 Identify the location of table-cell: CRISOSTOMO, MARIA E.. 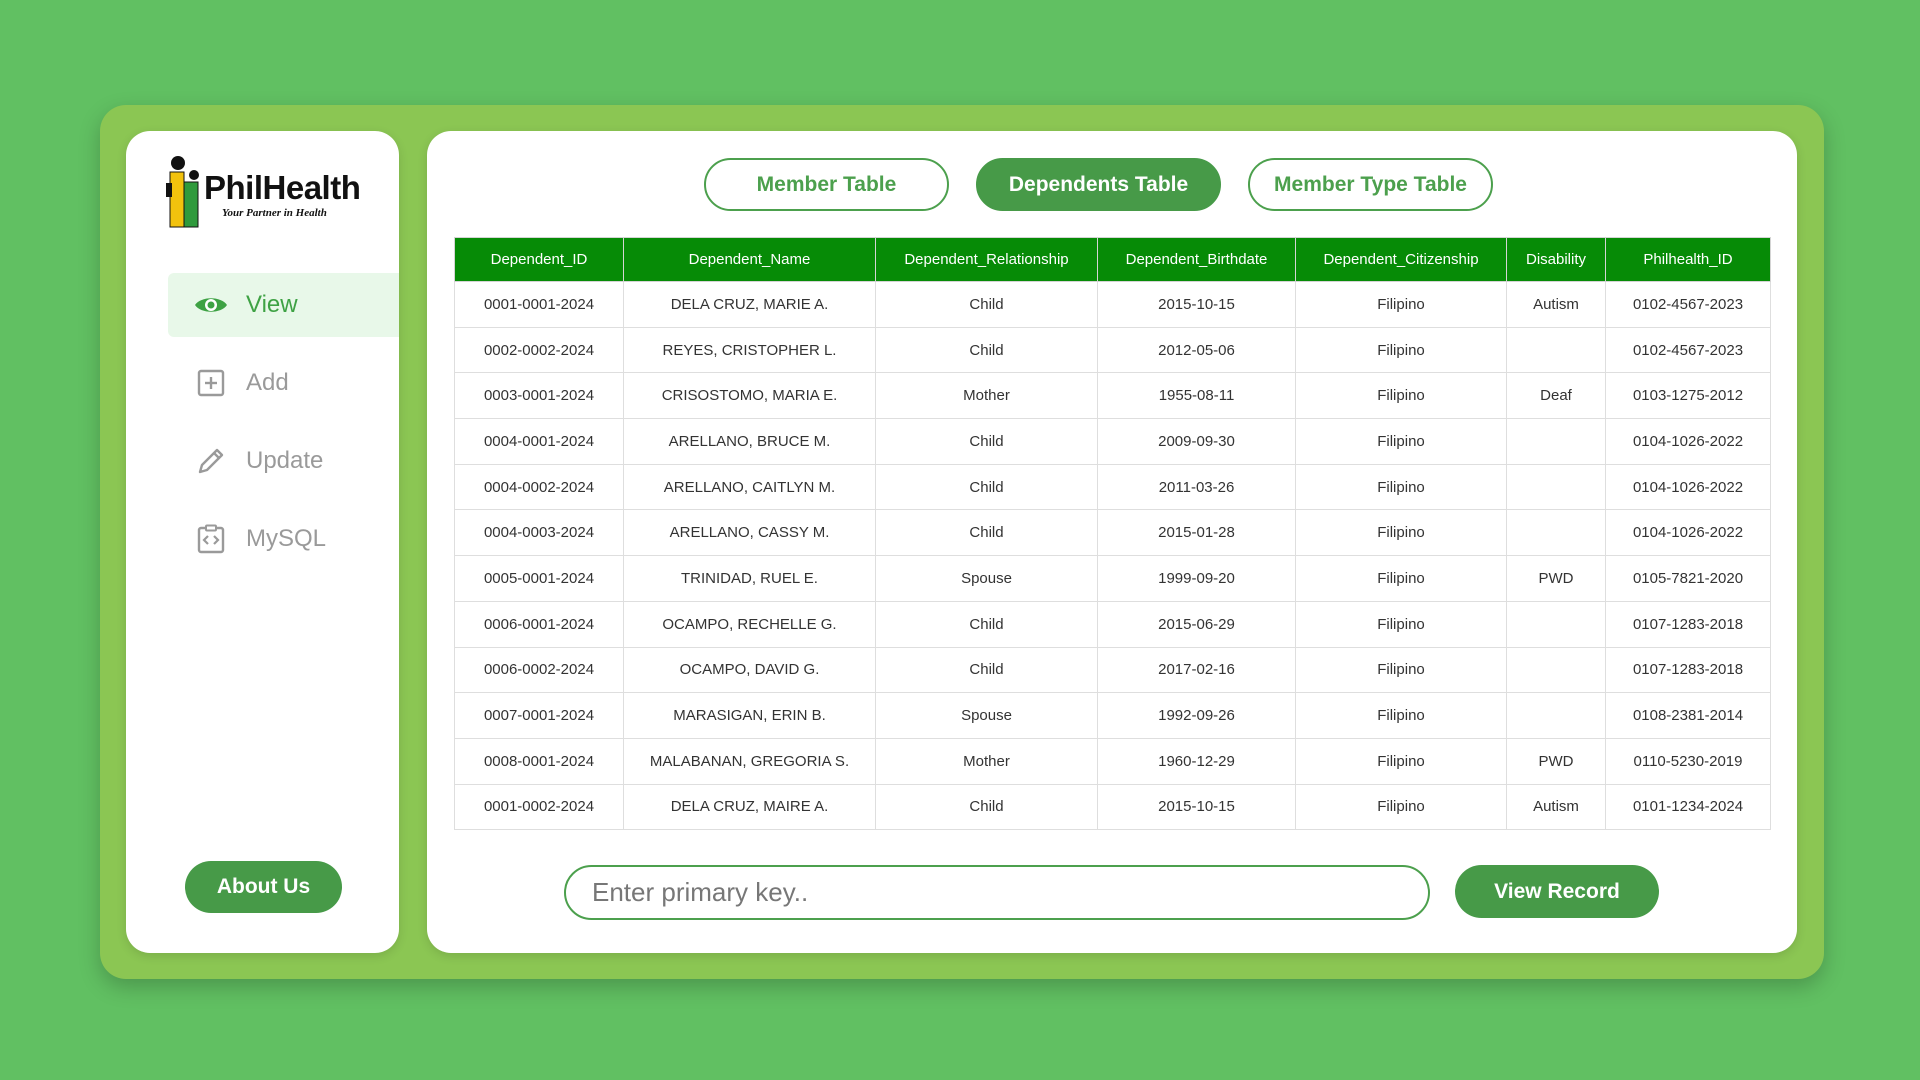
(749, 396).